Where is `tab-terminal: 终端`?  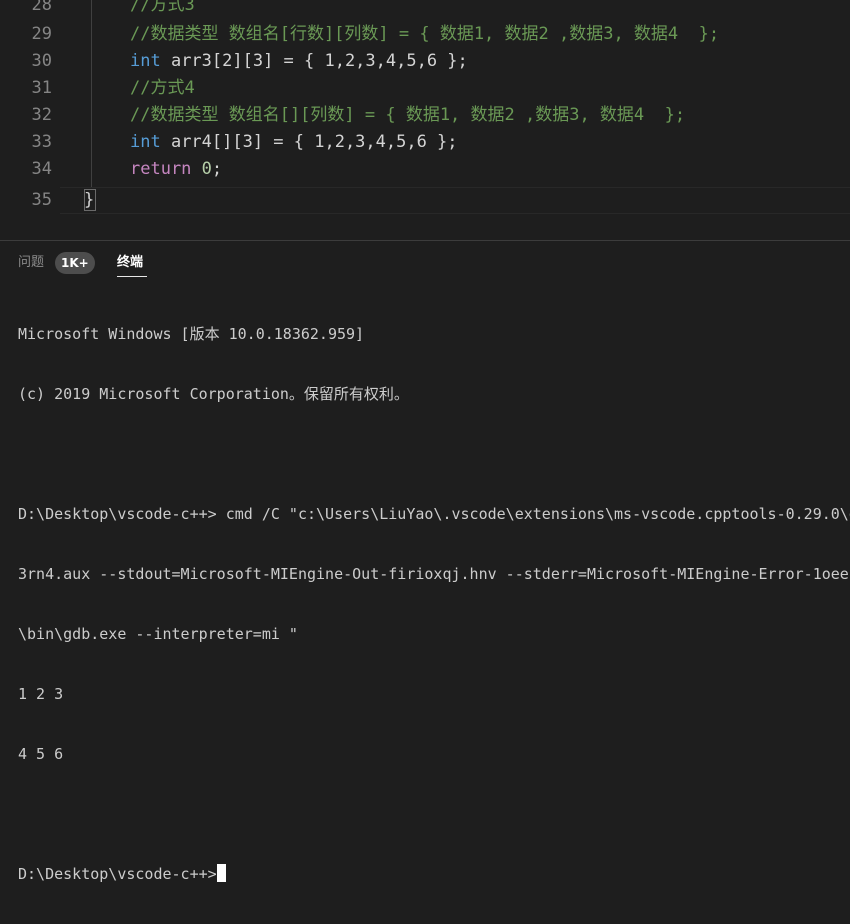
tab-terminal: 终端 is located at coordinates (130, 263).